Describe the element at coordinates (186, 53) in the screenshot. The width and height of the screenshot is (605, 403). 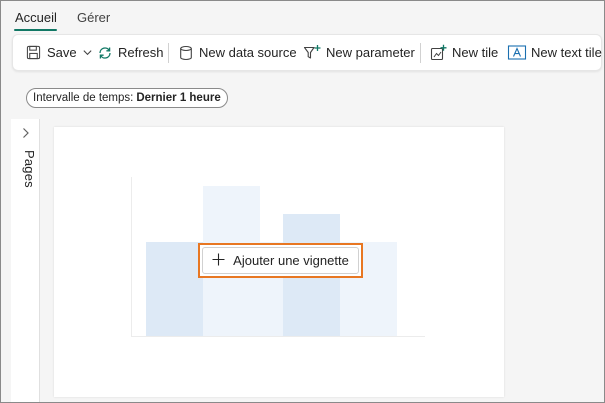
I see `database-icon` at that location.